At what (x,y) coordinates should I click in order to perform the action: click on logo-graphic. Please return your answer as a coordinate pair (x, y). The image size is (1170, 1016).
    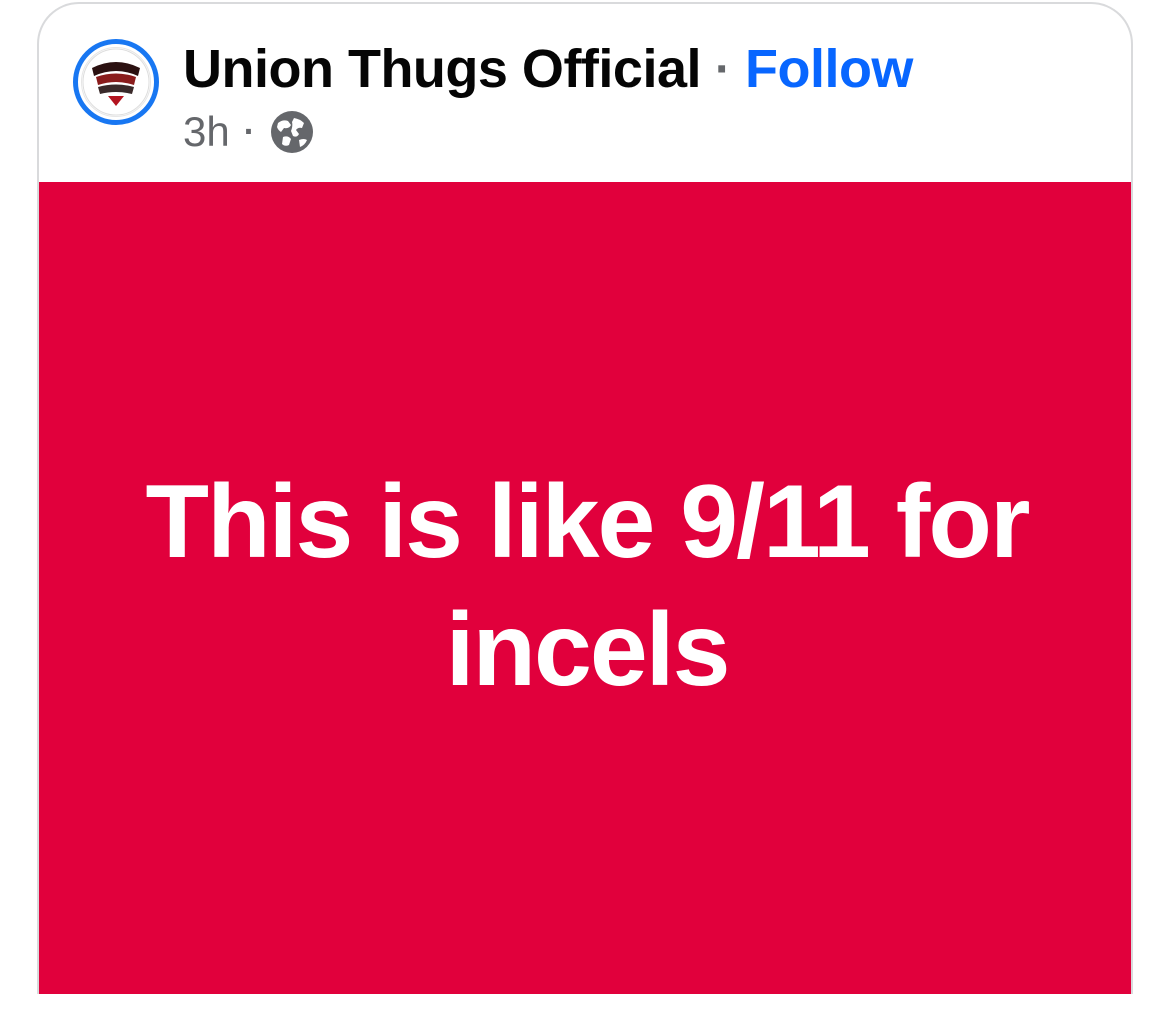
    Looking at the image, I should click on (116, 82).